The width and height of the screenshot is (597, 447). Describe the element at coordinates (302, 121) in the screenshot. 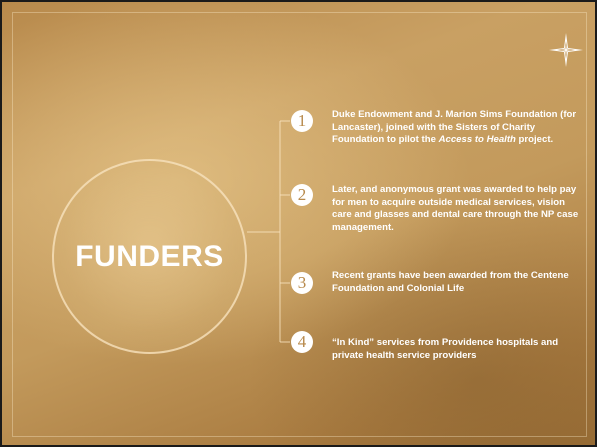

I see `item-number-1: 1` at that location.